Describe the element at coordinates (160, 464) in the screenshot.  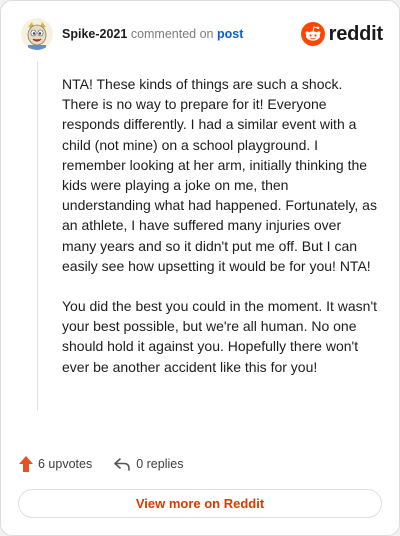
I see `reply-count: 0 replies` at that location.